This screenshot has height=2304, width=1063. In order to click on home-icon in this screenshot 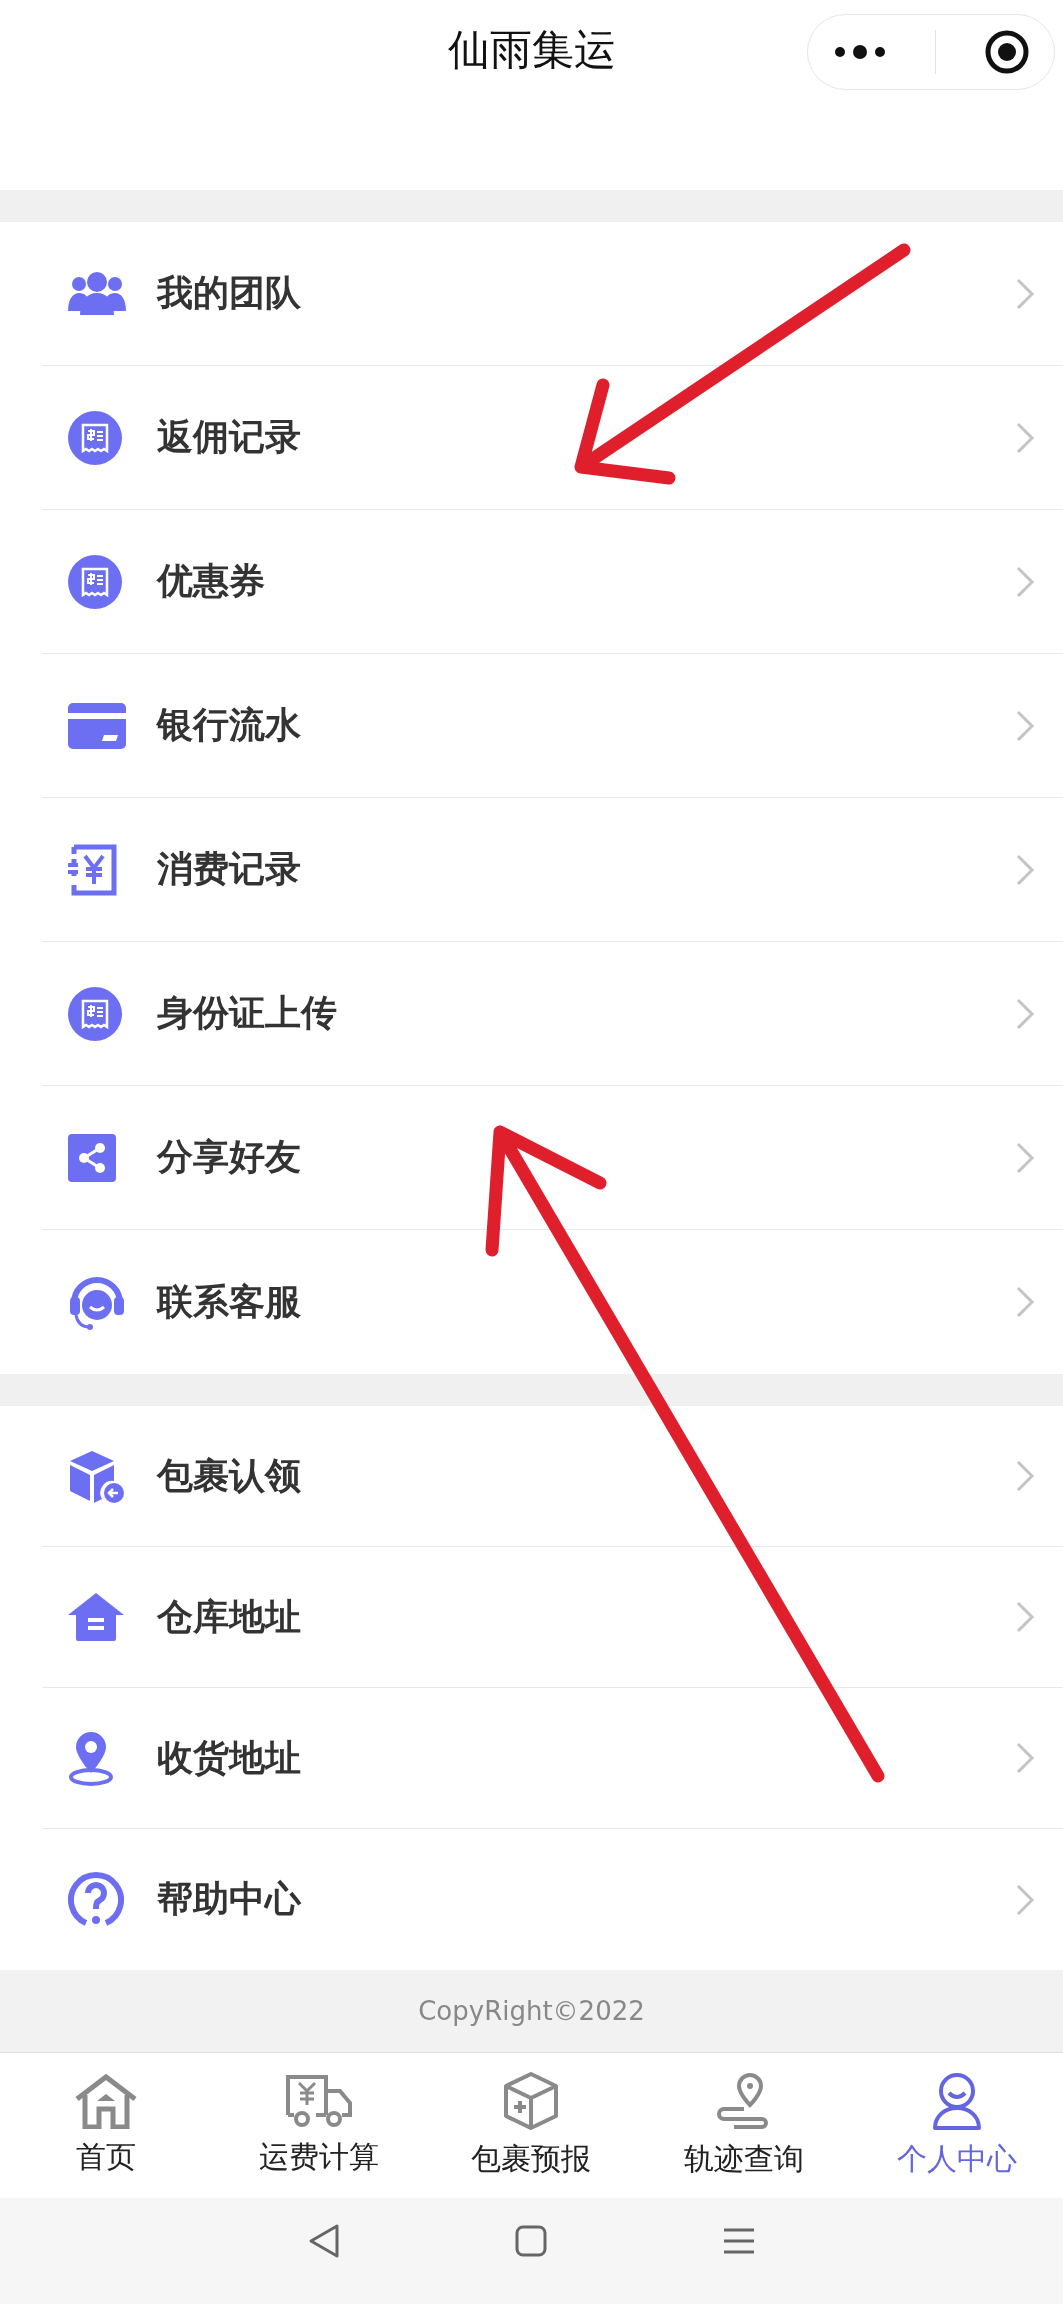, I will do `click(531, 2241)`.